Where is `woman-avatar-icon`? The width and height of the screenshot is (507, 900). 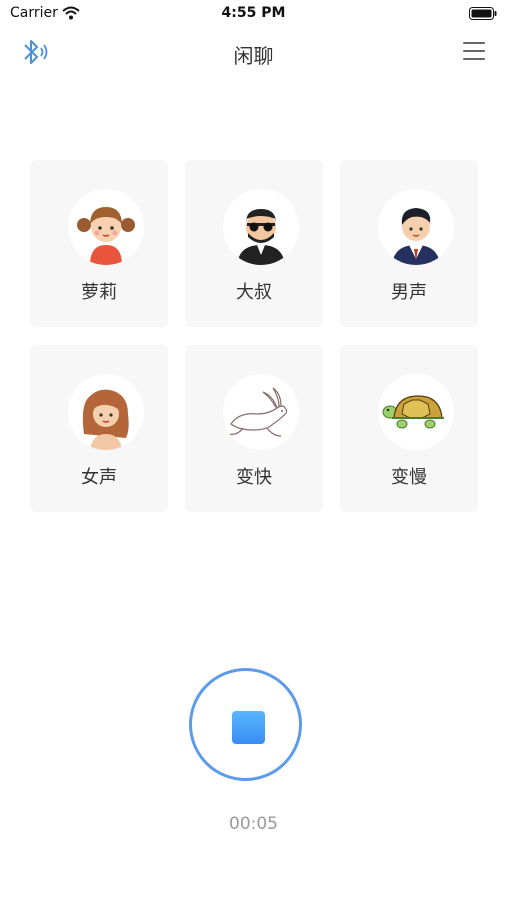 woman-avatar-icon is located at coordinates (106, 412).